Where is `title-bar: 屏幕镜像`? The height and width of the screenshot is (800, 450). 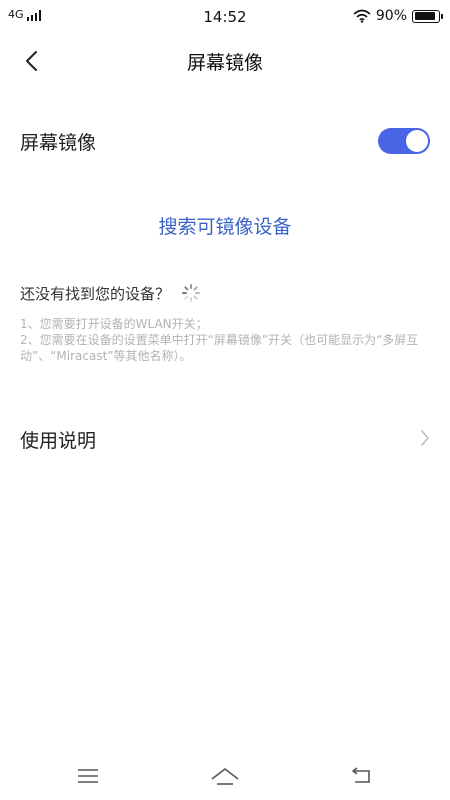
title-bar: 屏幕镜像 is located at coordinates (225, 61).